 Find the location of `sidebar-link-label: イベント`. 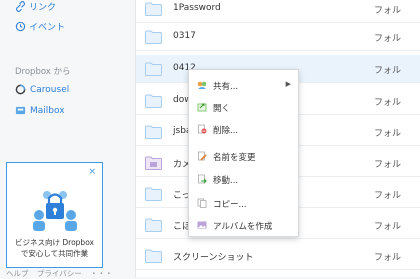

sidebar-link-label: イベント is located at coordinates (47, 28).